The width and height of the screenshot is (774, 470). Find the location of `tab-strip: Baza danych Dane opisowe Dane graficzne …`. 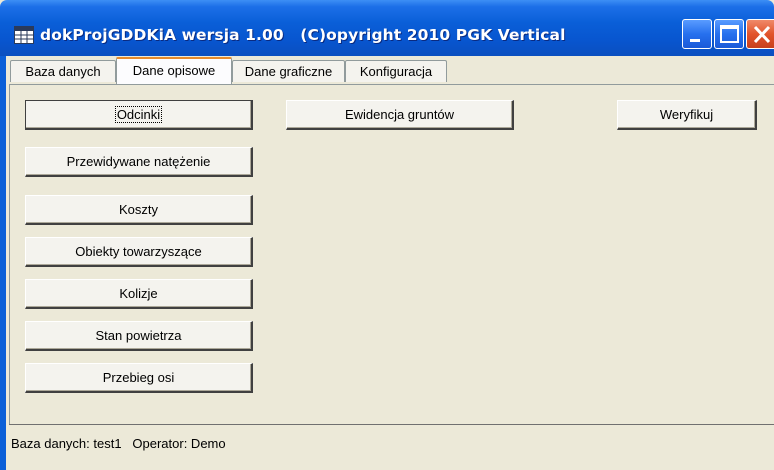

tab-strip: Baza danych Dane opisowe Dane graficzne … is located at coordinates (391, 71).